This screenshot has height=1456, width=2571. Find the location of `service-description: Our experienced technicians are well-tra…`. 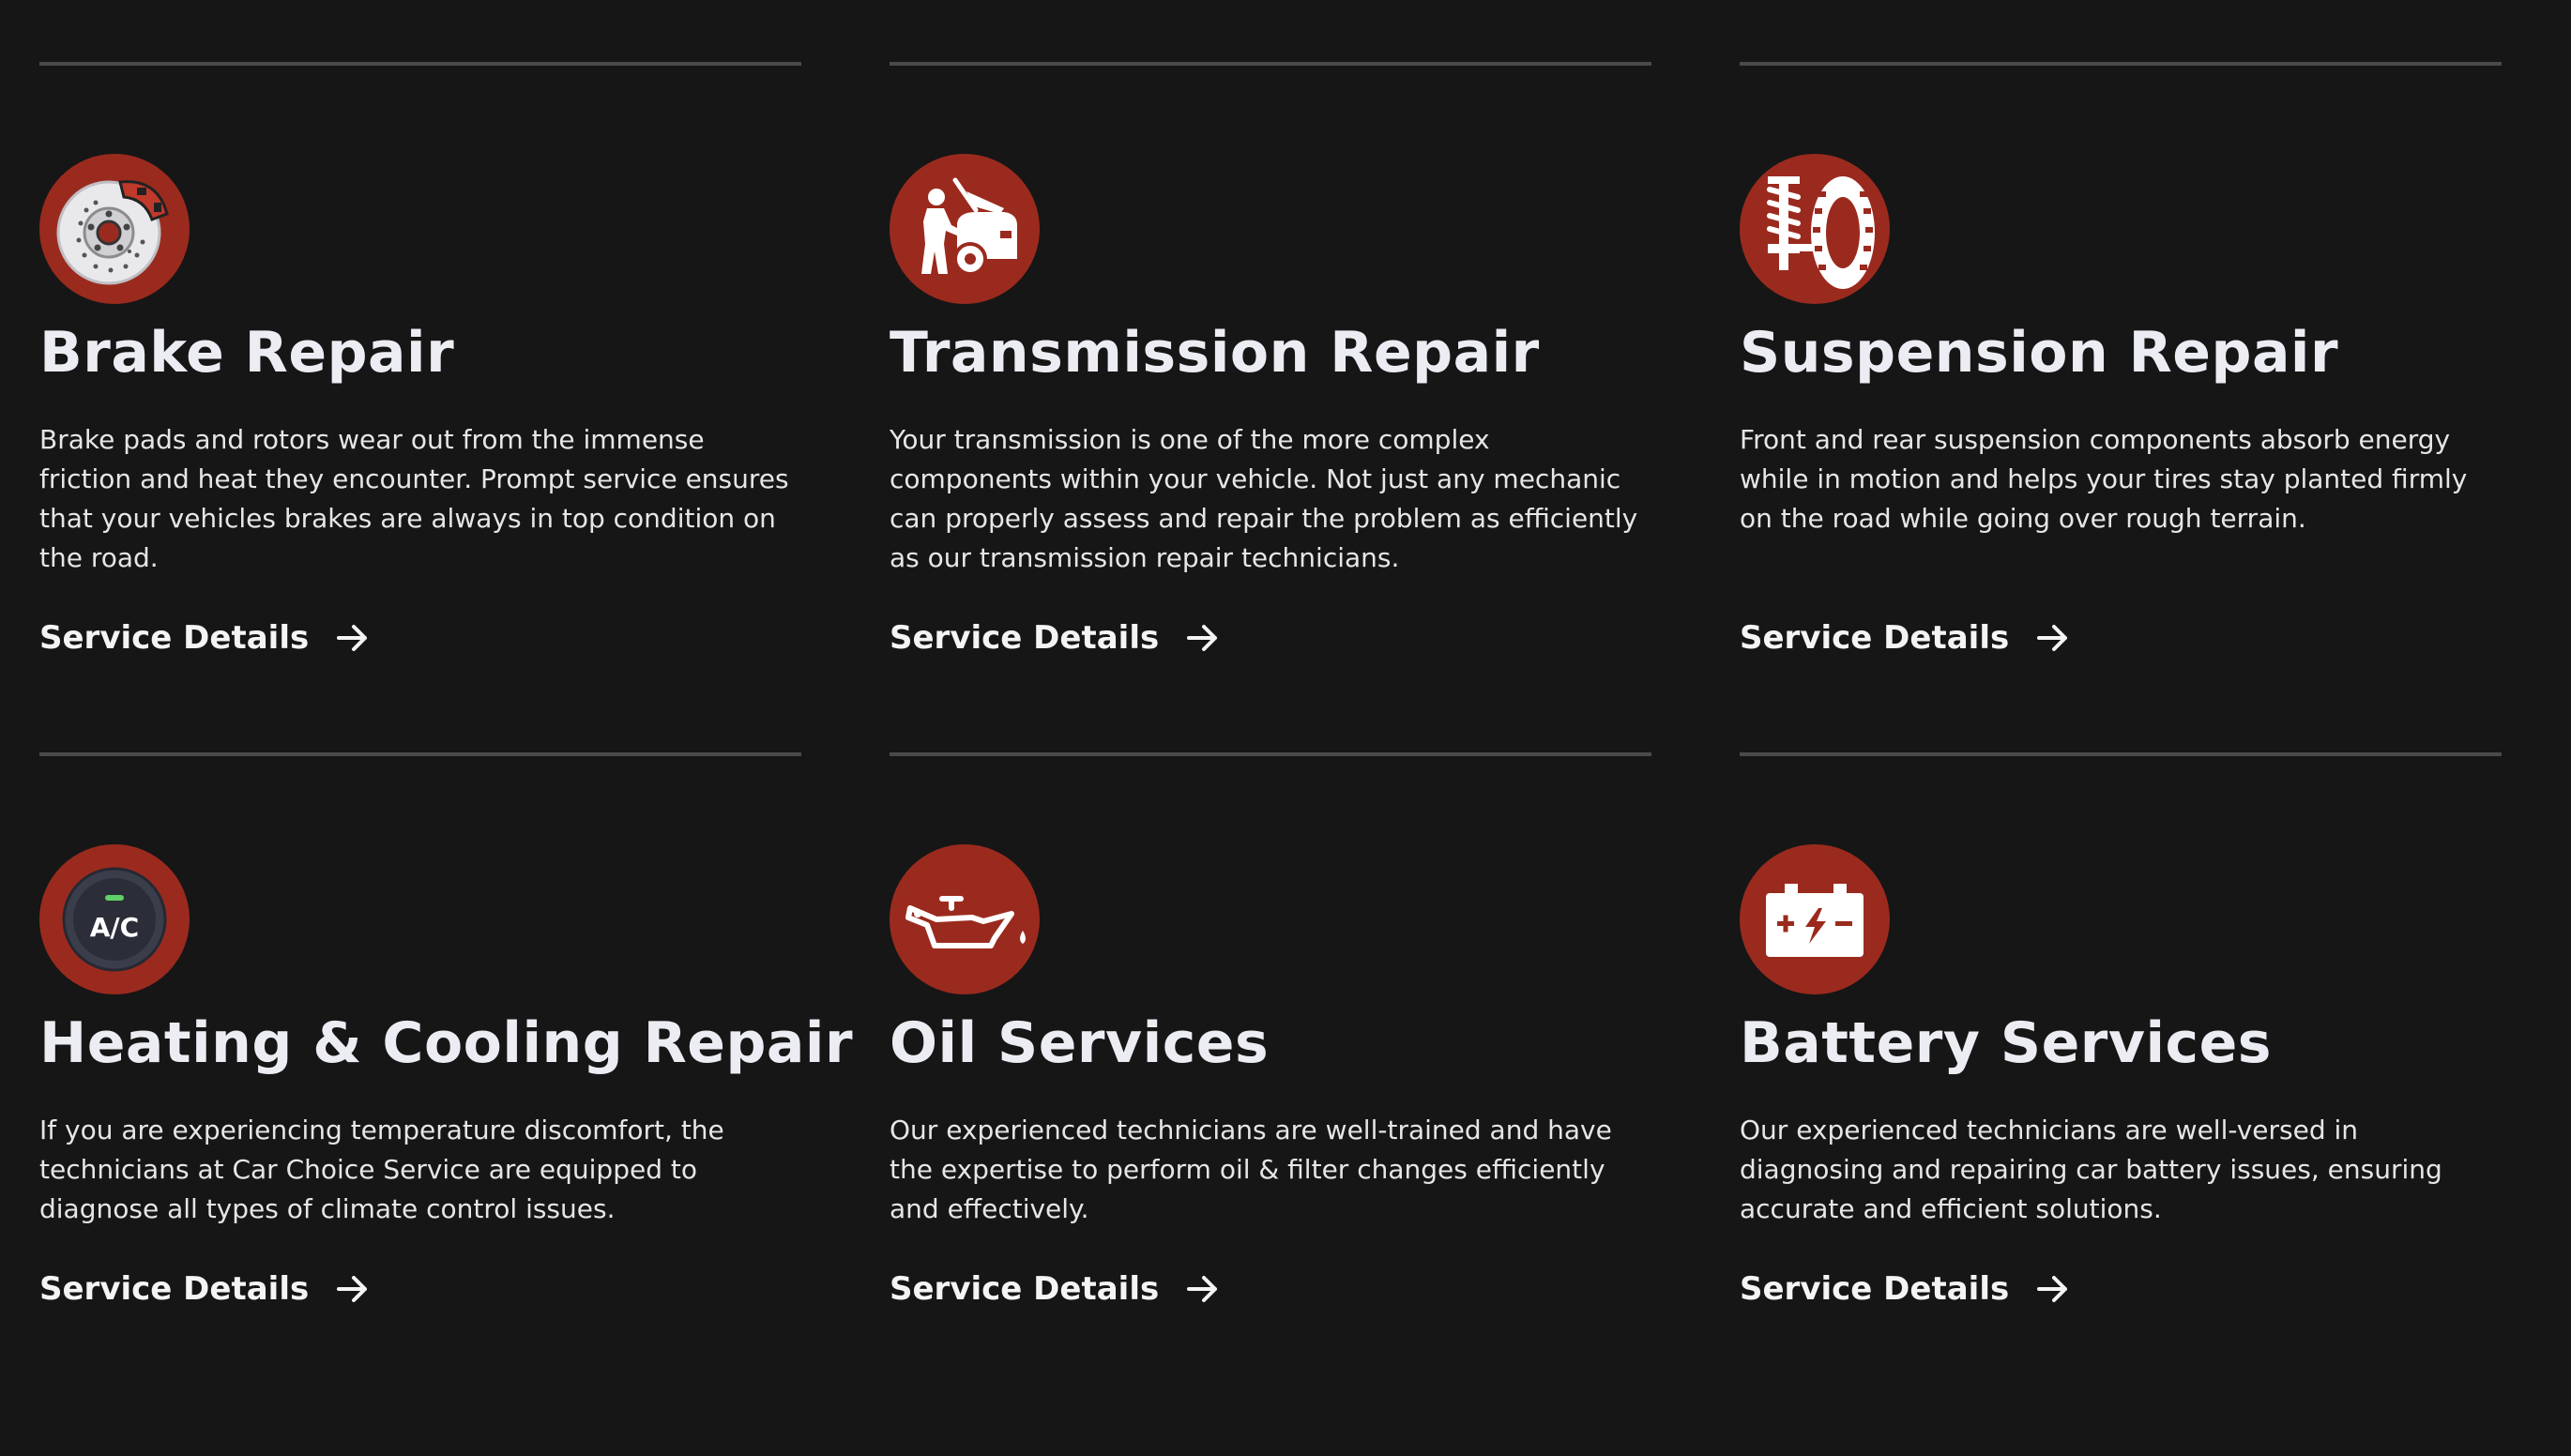

service-description: Our experienced technicians are well-tra… is located at coordinates (1251, 1169).